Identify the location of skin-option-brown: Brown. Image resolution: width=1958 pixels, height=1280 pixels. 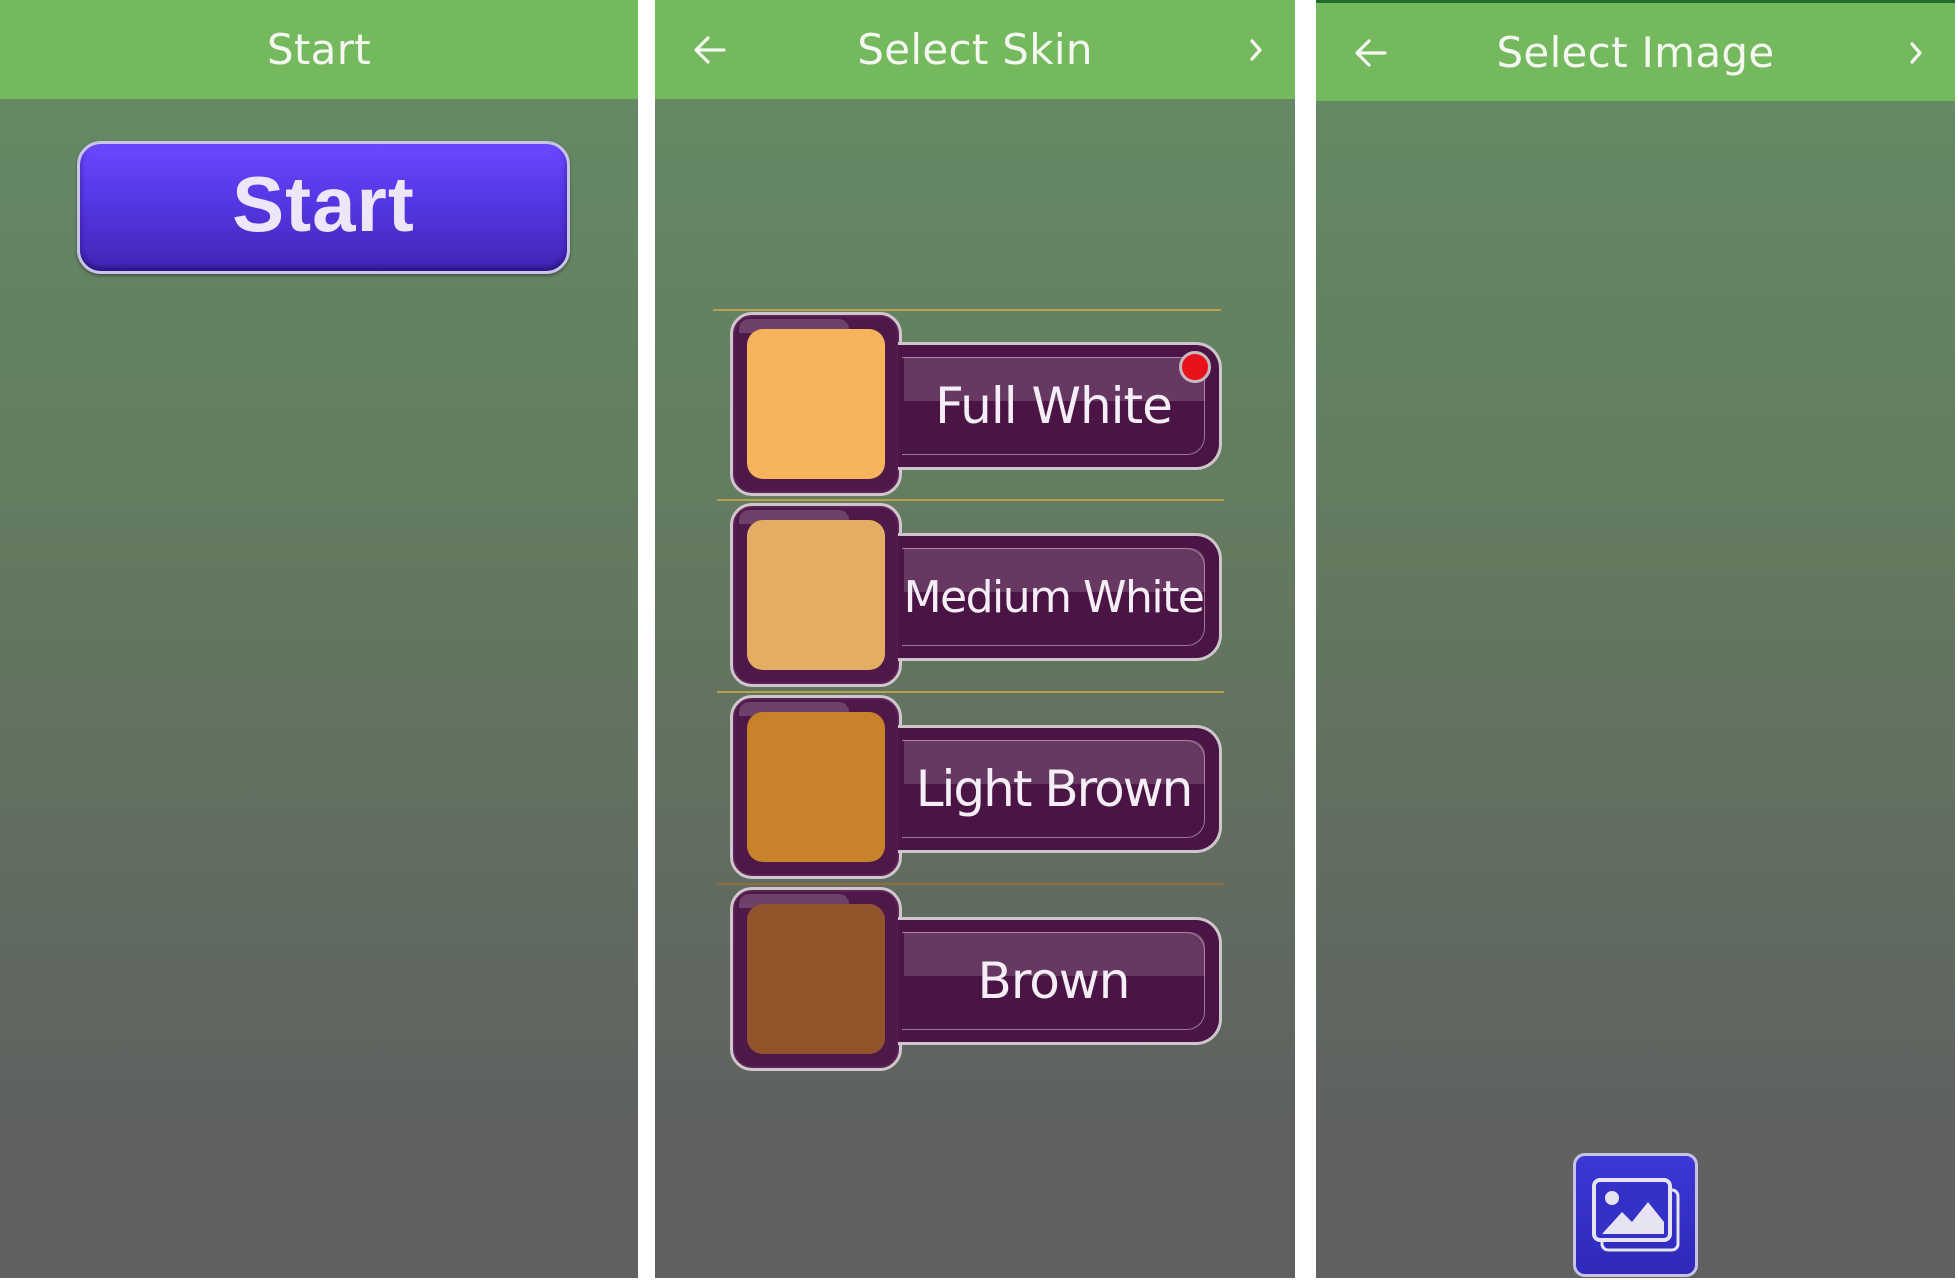
(980, 980).